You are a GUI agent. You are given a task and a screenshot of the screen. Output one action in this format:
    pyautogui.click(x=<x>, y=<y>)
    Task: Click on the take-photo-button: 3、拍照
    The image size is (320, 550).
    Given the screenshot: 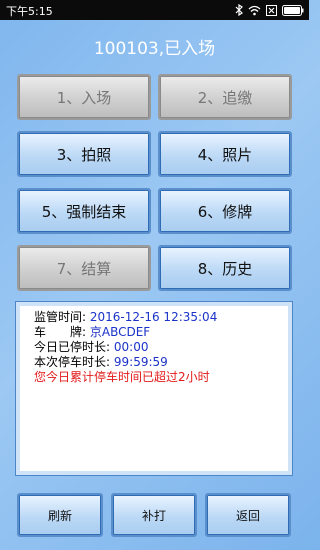 What is the action you would take?
    pyautogui.click(x=84, y=154)
    